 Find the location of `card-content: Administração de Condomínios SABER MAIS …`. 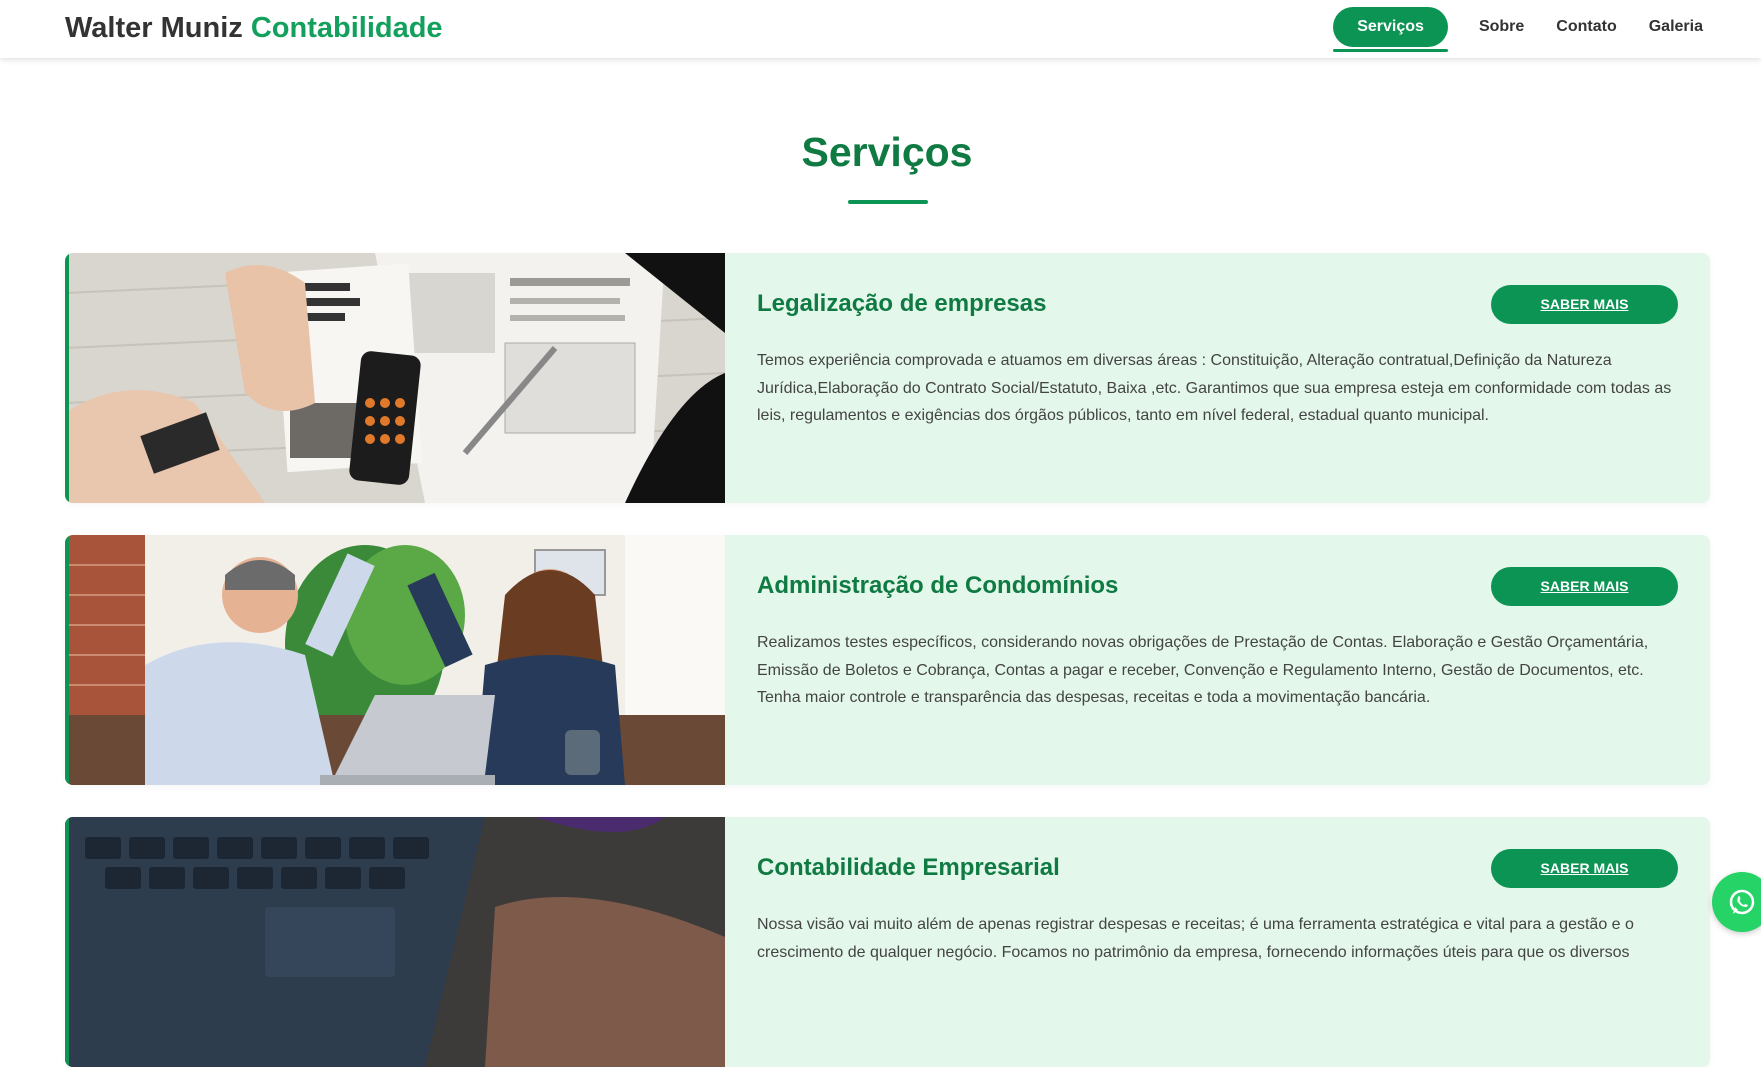

card-content: Administração de Condomínios SABER MAIS … is located at coordinates (1217, 660).